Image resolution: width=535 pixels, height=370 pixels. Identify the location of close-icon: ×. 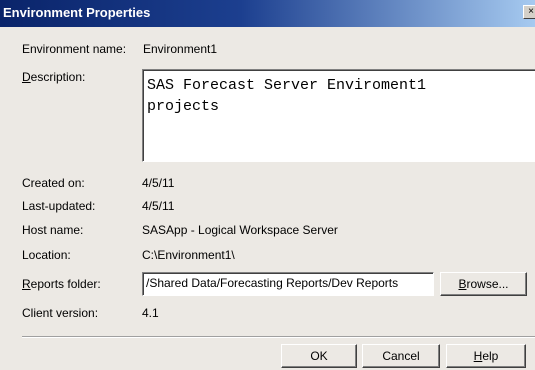
(529, 12).